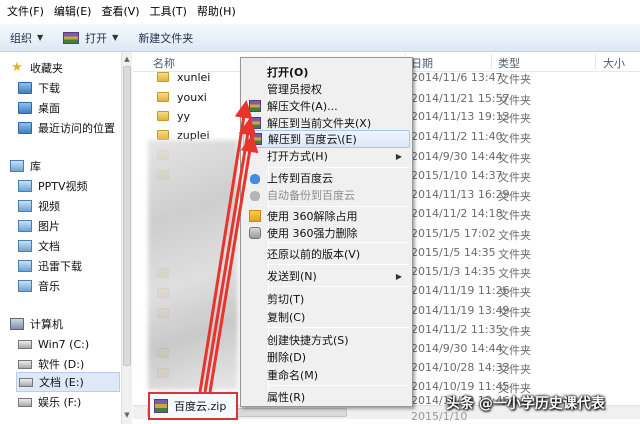 Image resolution: width=640 pixels, height=424 pixels. I want to click on column-date: 日期, so click(422, 63).